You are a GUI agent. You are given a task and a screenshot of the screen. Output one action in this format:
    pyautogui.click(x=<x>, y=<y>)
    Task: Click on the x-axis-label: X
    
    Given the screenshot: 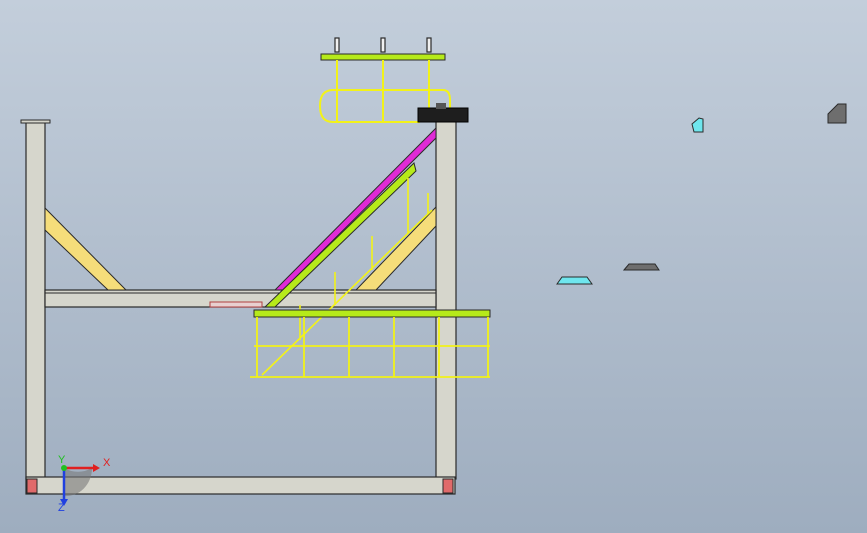 What is the action you would take?
    pyautogui.click(x=107, y=463)
    